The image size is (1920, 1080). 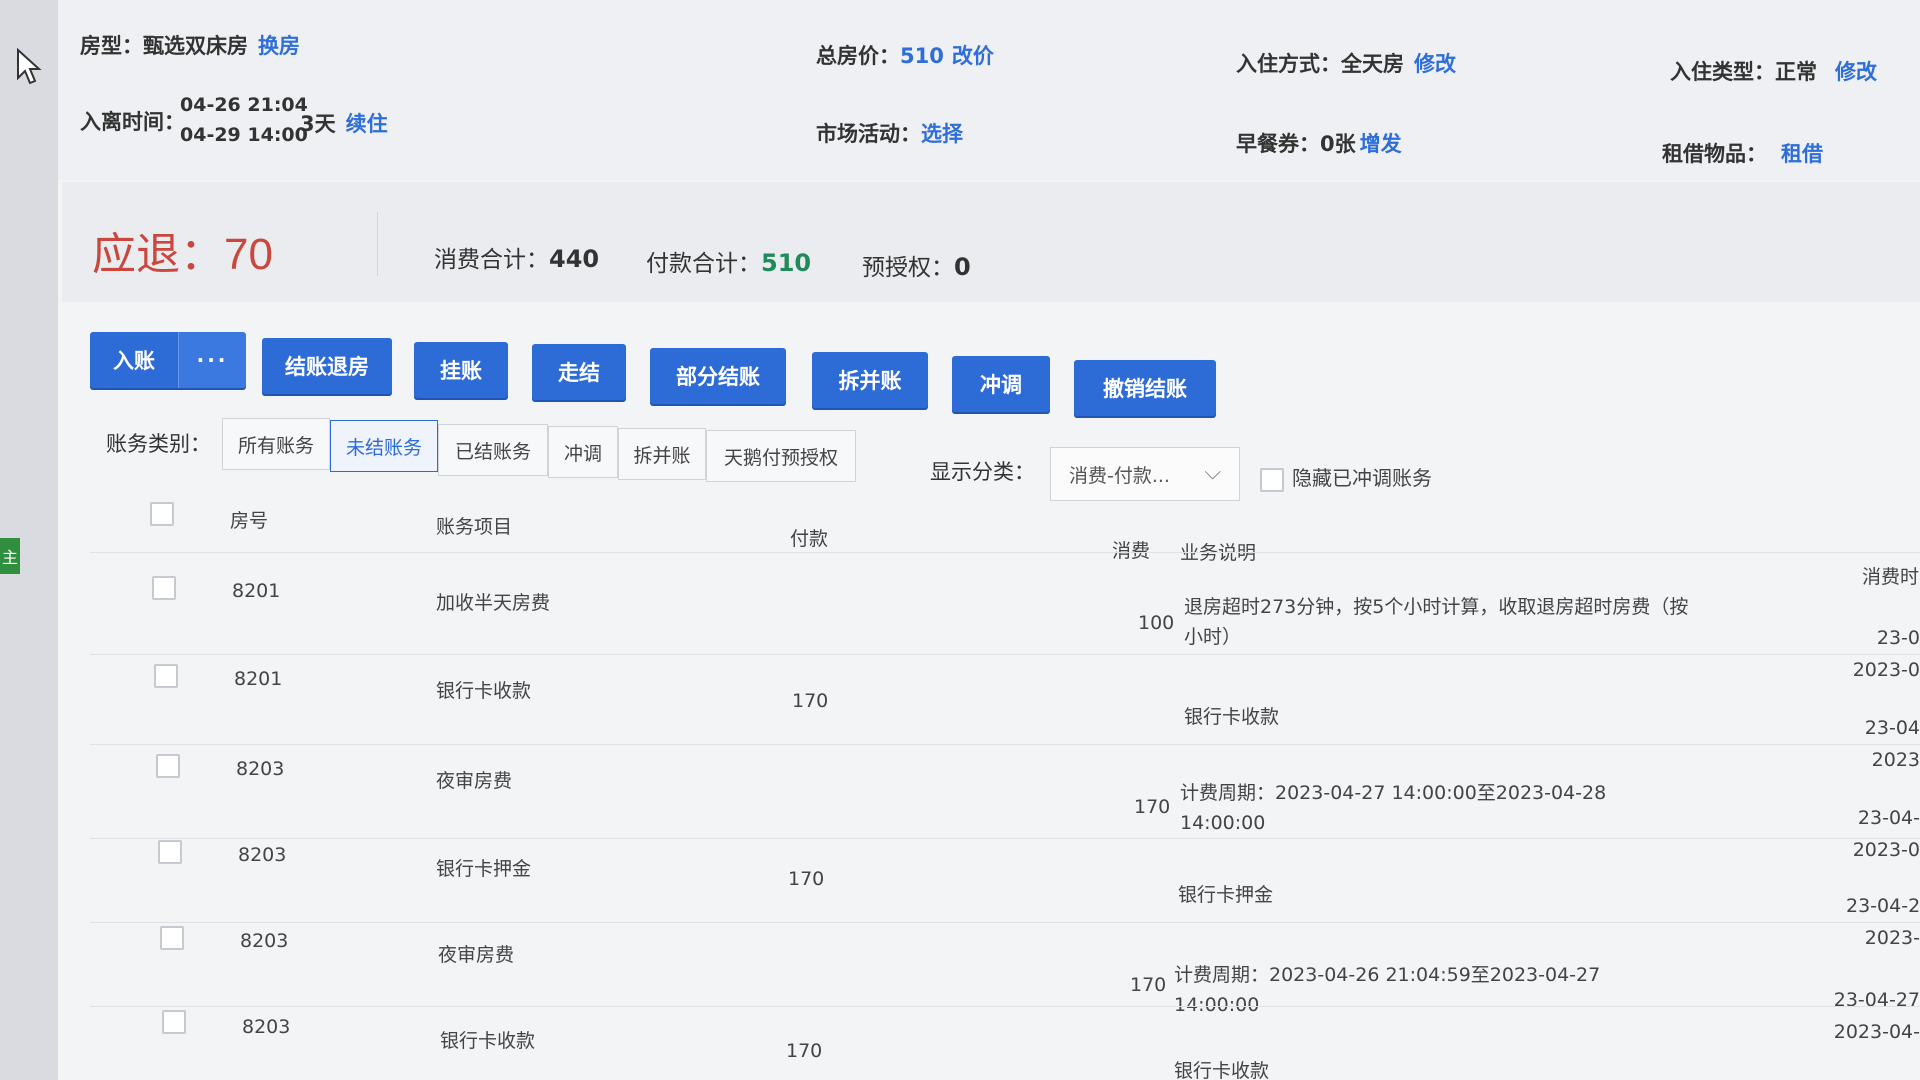 I want to click on nights: 3天 续住, so click(x=344, y=124).